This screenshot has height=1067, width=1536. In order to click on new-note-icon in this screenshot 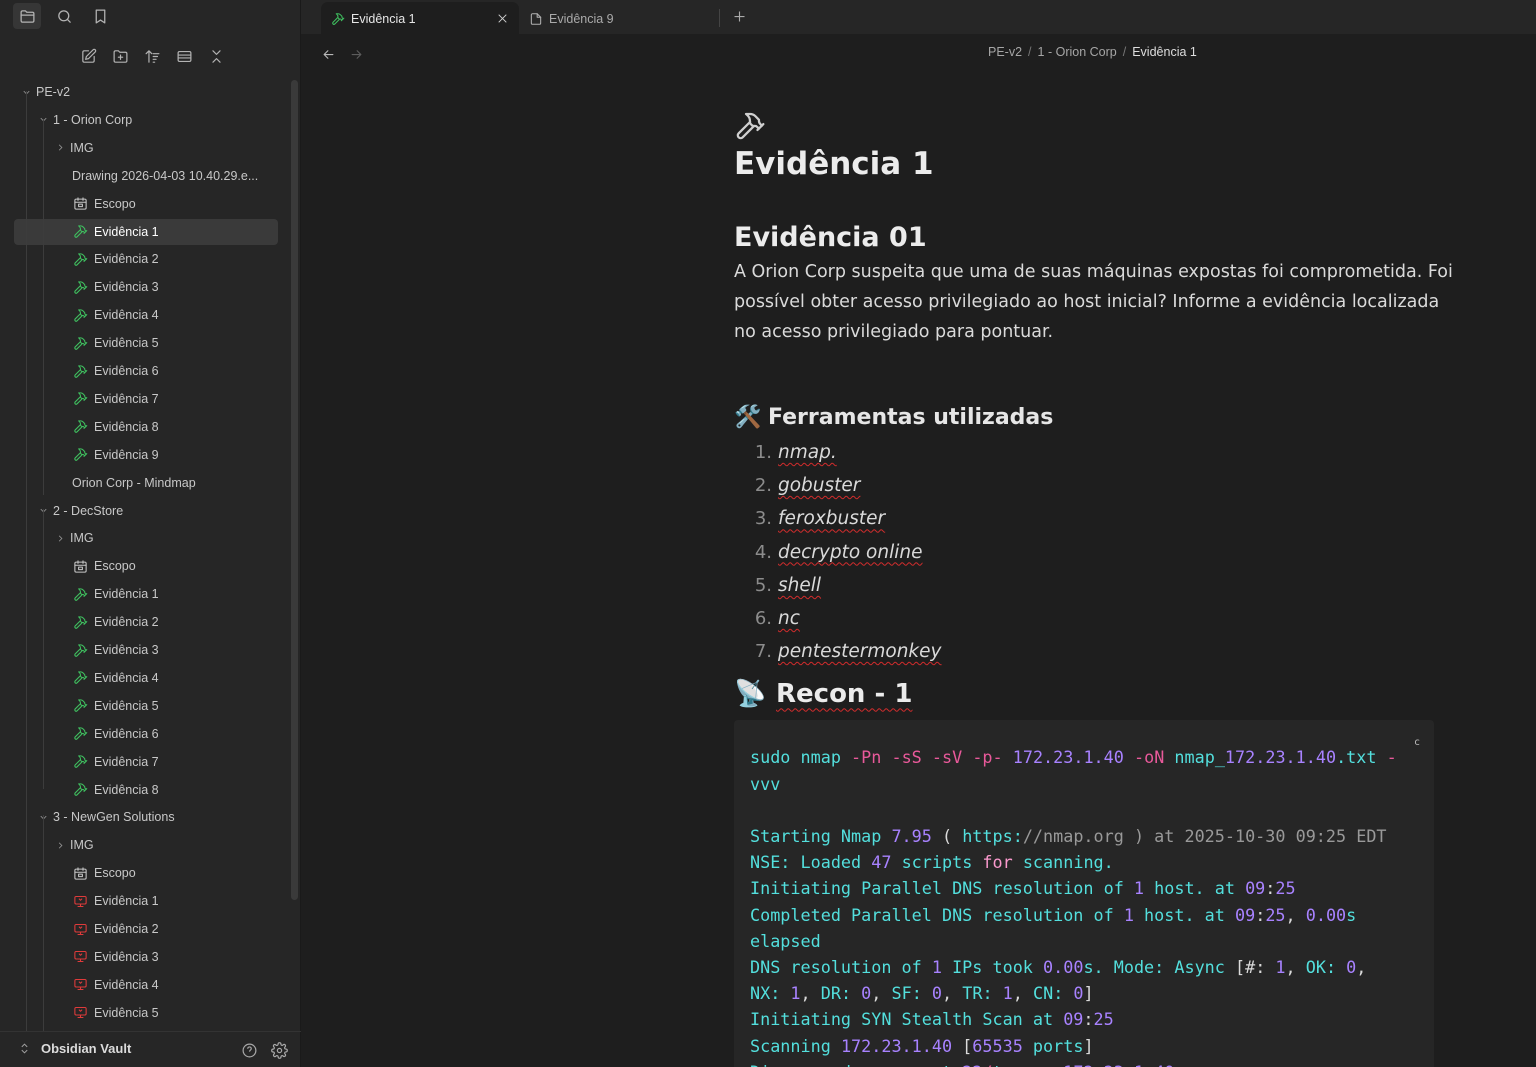, I will do `click(88, 56)`.